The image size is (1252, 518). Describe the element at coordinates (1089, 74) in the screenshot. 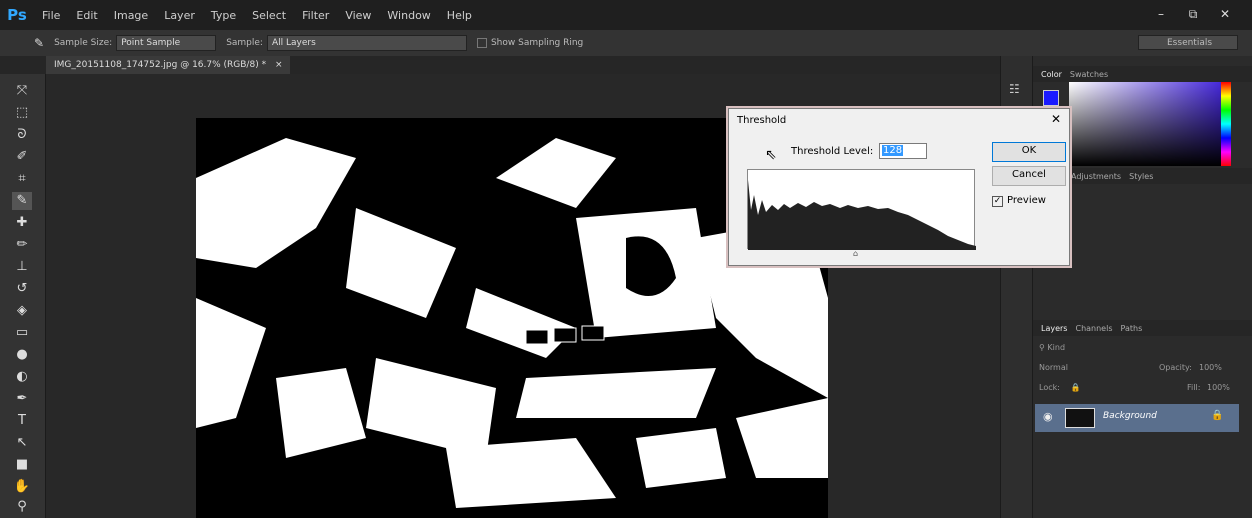

I see `tab-swatches: Swatches` at that location.